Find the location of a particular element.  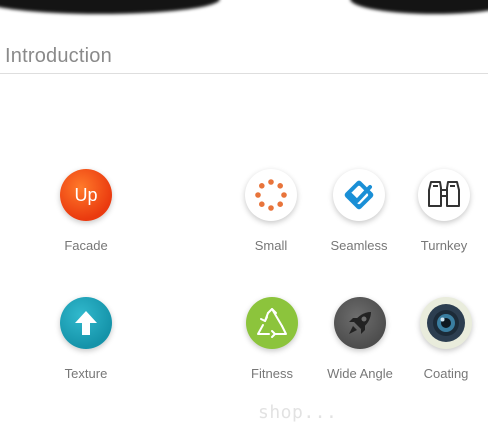

feature-small: Small is located at coordinates (271, 211).